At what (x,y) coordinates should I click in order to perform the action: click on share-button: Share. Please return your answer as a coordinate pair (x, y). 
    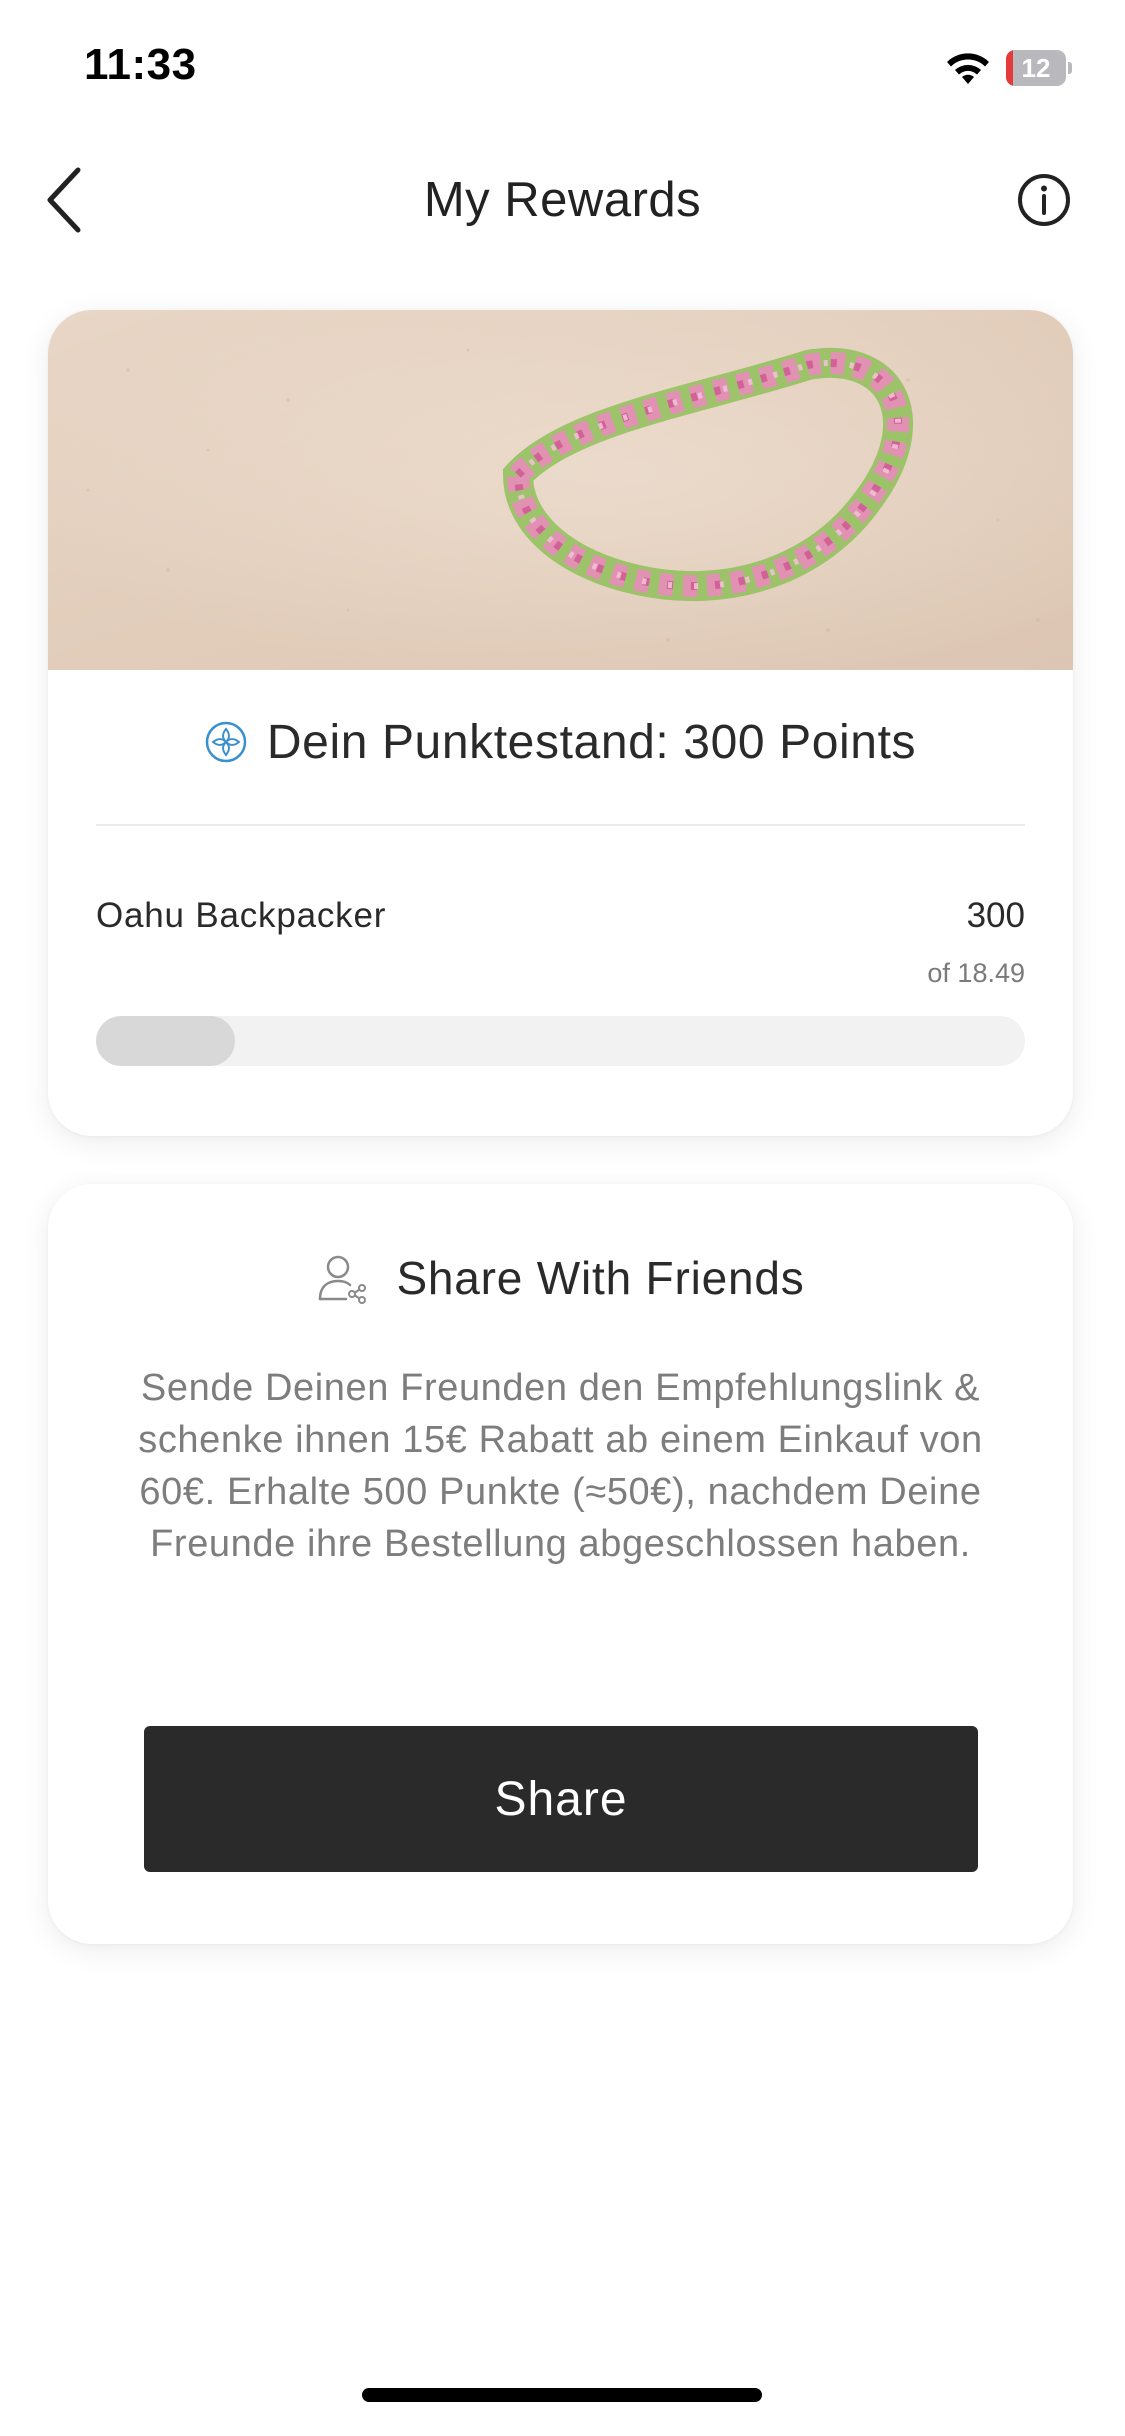
    Looking at the image, I should click on (561, 1799).